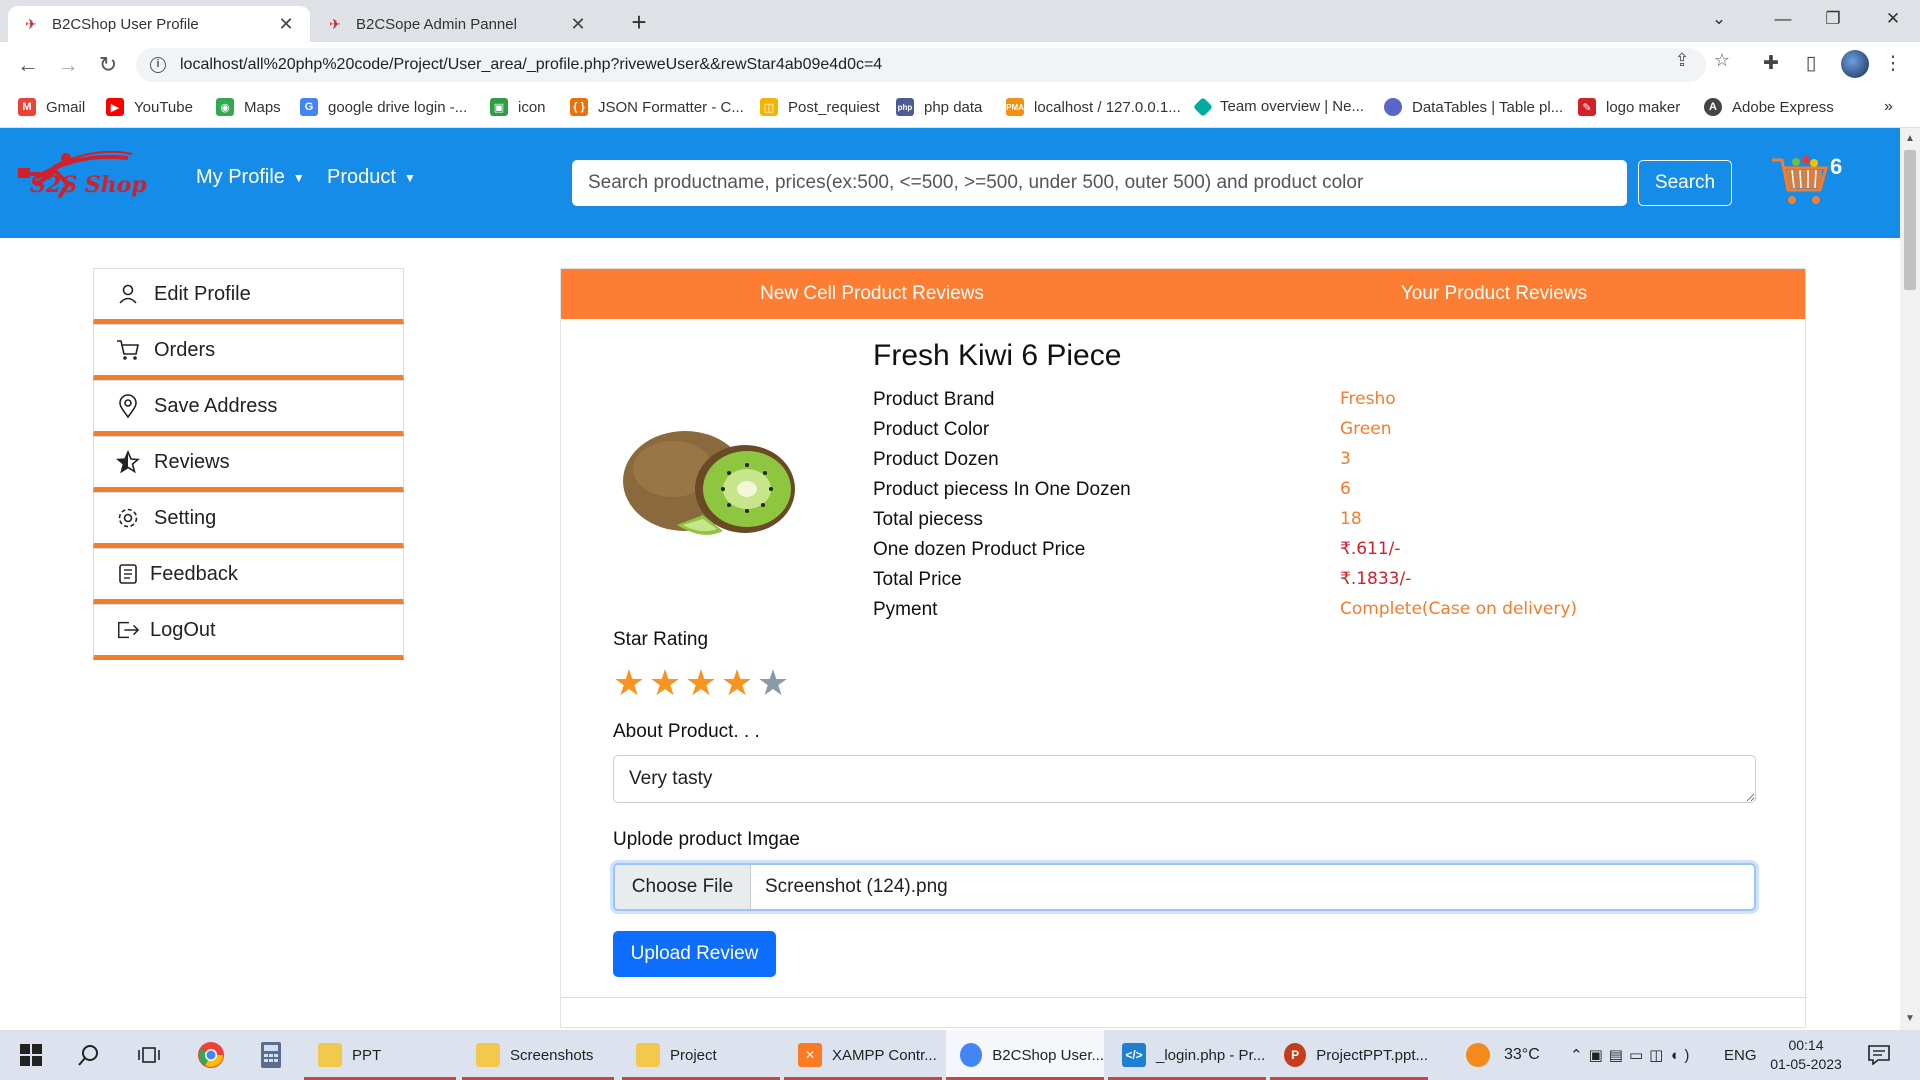 The height and width of the screenshot is (1080, 1920). I want to click on cart-icon, so click(1799, 182).